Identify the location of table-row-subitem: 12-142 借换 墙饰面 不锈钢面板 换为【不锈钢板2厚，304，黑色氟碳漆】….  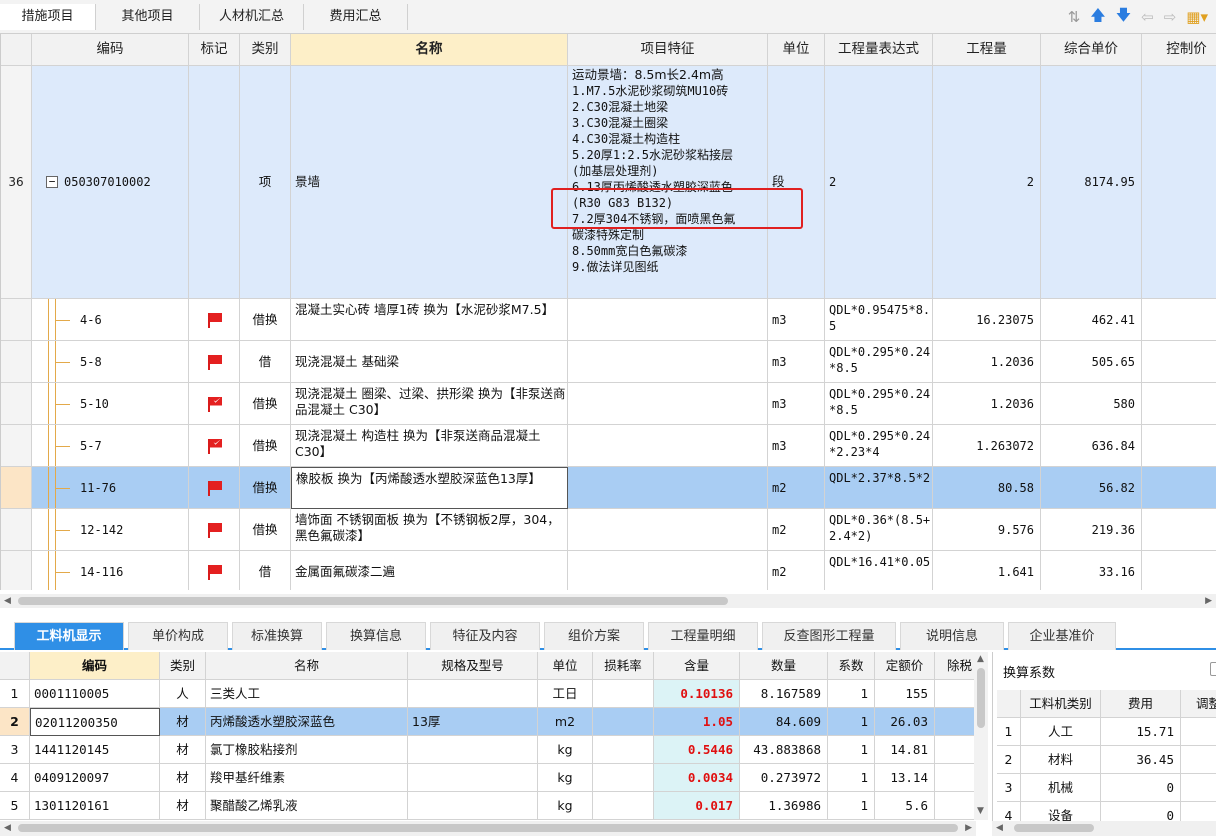
(608, 530).